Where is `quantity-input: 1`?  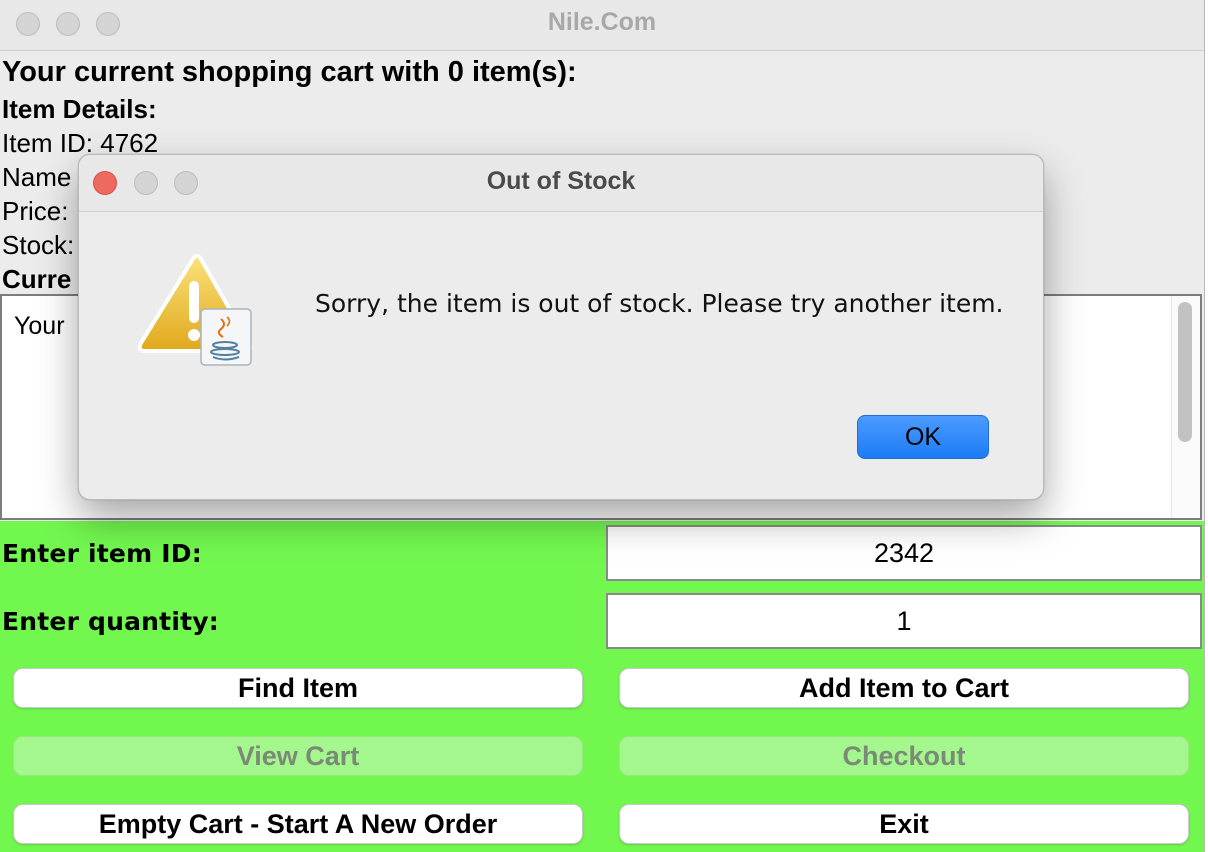 quantity-input: 1 is located at coordinates (904, 621).